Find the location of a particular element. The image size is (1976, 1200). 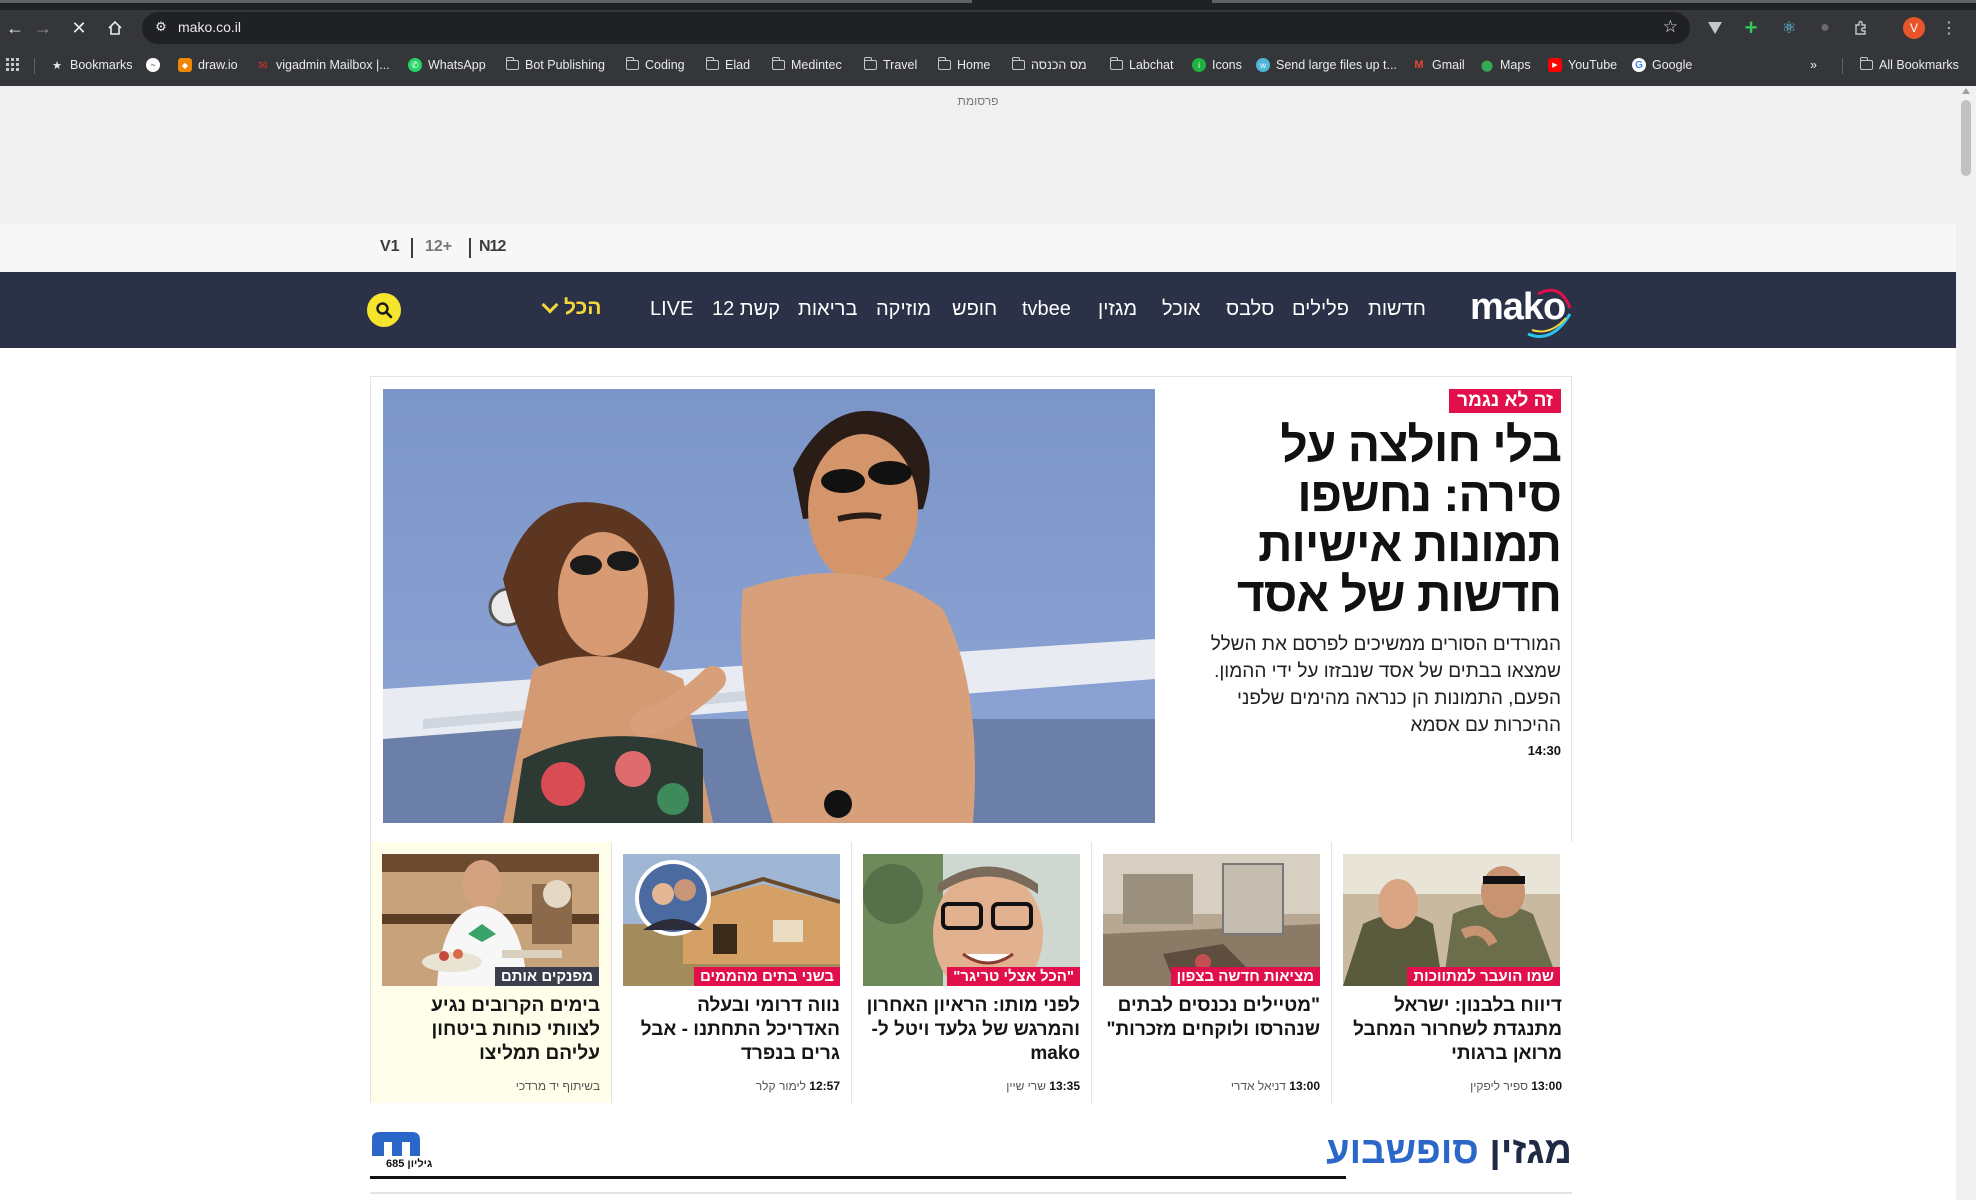

home-icon is located at coordinates (115, 28).